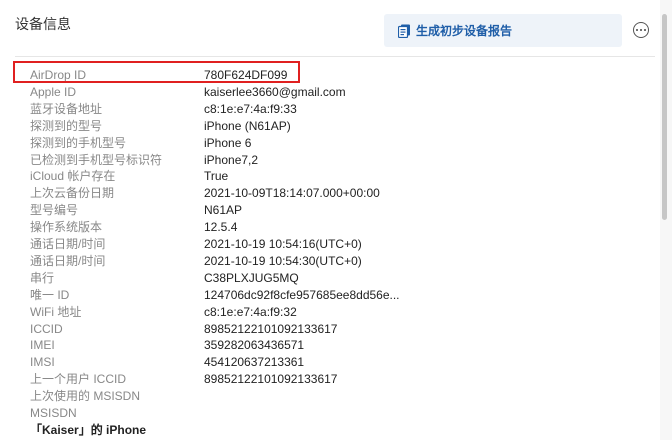 The height and width of the screenshot is (440, 672). Describe the element at coordinates (42, 277) in the screenshot. I see `info-row-key: 串行` at that location.